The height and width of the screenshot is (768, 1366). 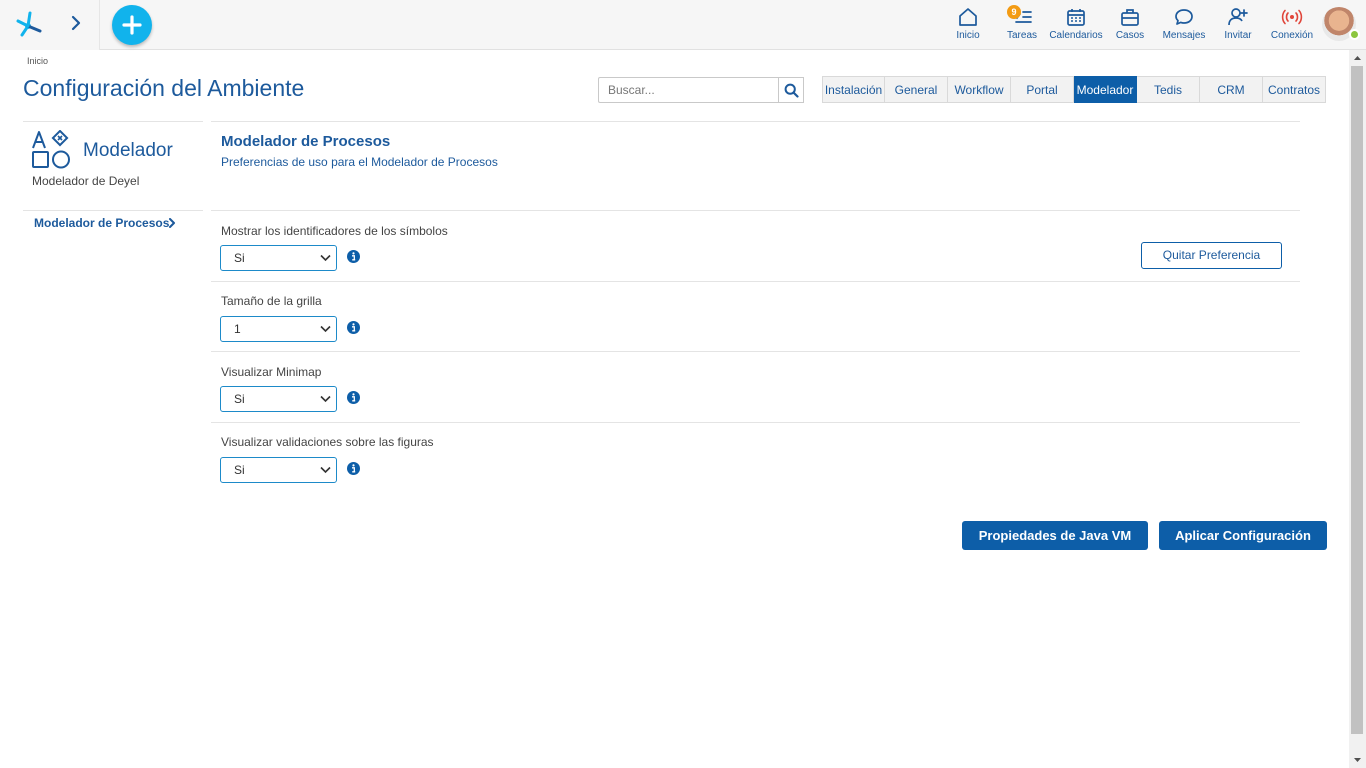 What do you see at coordinates (1130, 17) in the screenshot?
I see `briefcase-icon` at bounding box center [1130, 17].